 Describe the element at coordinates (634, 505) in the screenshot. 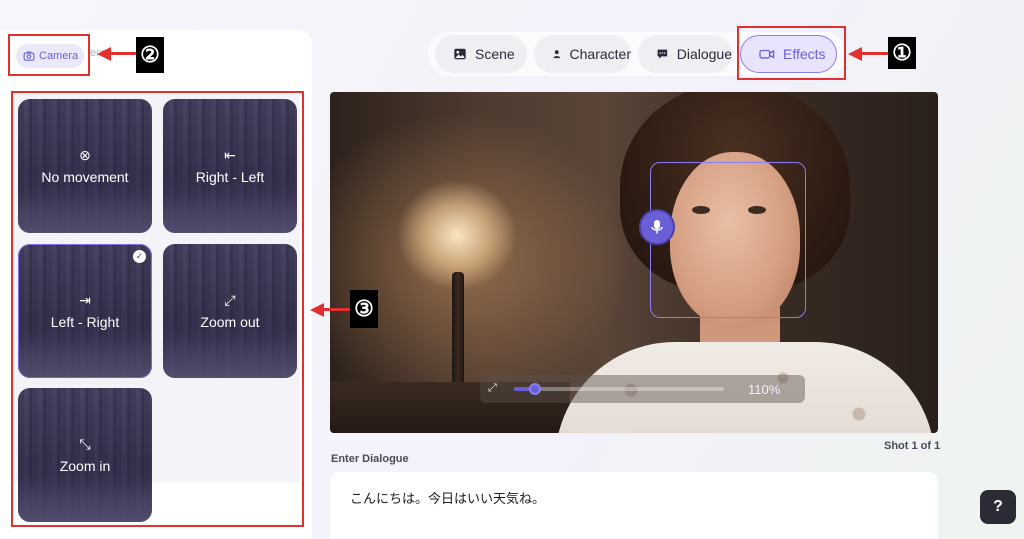

I see `dialogue-input: こんにちは。今日はいい天気ね。` at that location.